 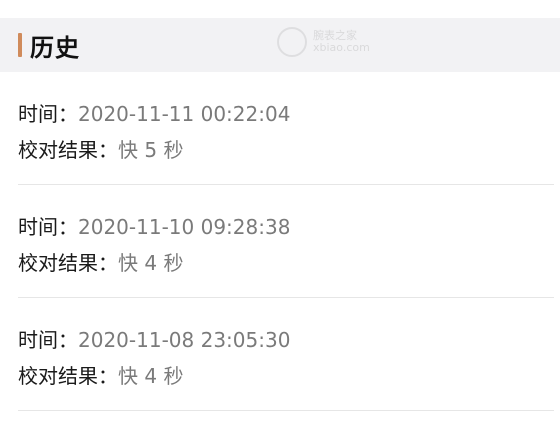 I want to click on result-value: 快 5 秒, so click(x=151, y=150).